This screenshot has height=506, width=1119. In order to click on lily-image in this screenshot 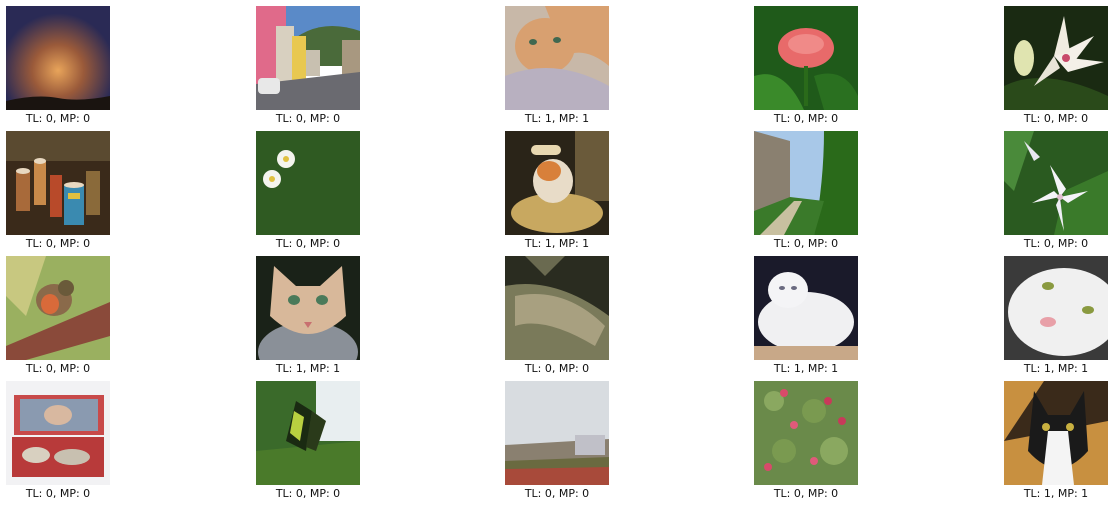, I will do `click(1056, 58)`.